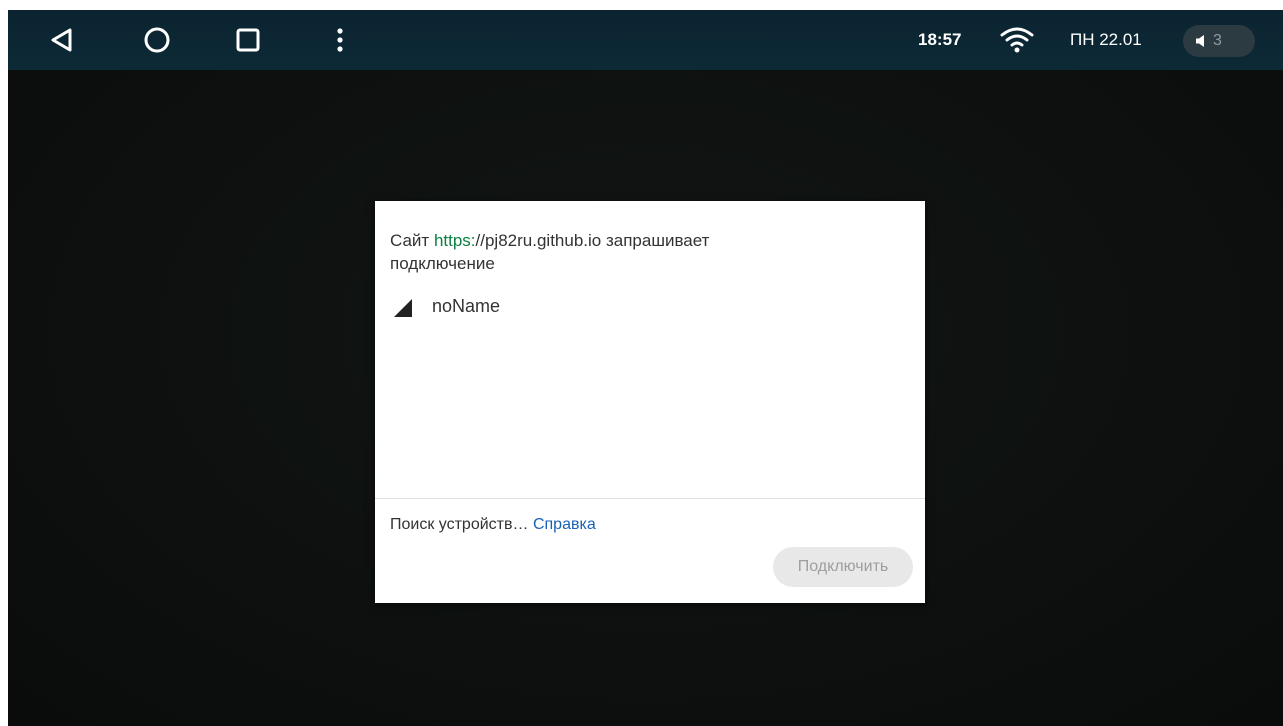 This screenshot has width=1283, height=726. I want to click on device-list-item: noName, so click(650, 308).